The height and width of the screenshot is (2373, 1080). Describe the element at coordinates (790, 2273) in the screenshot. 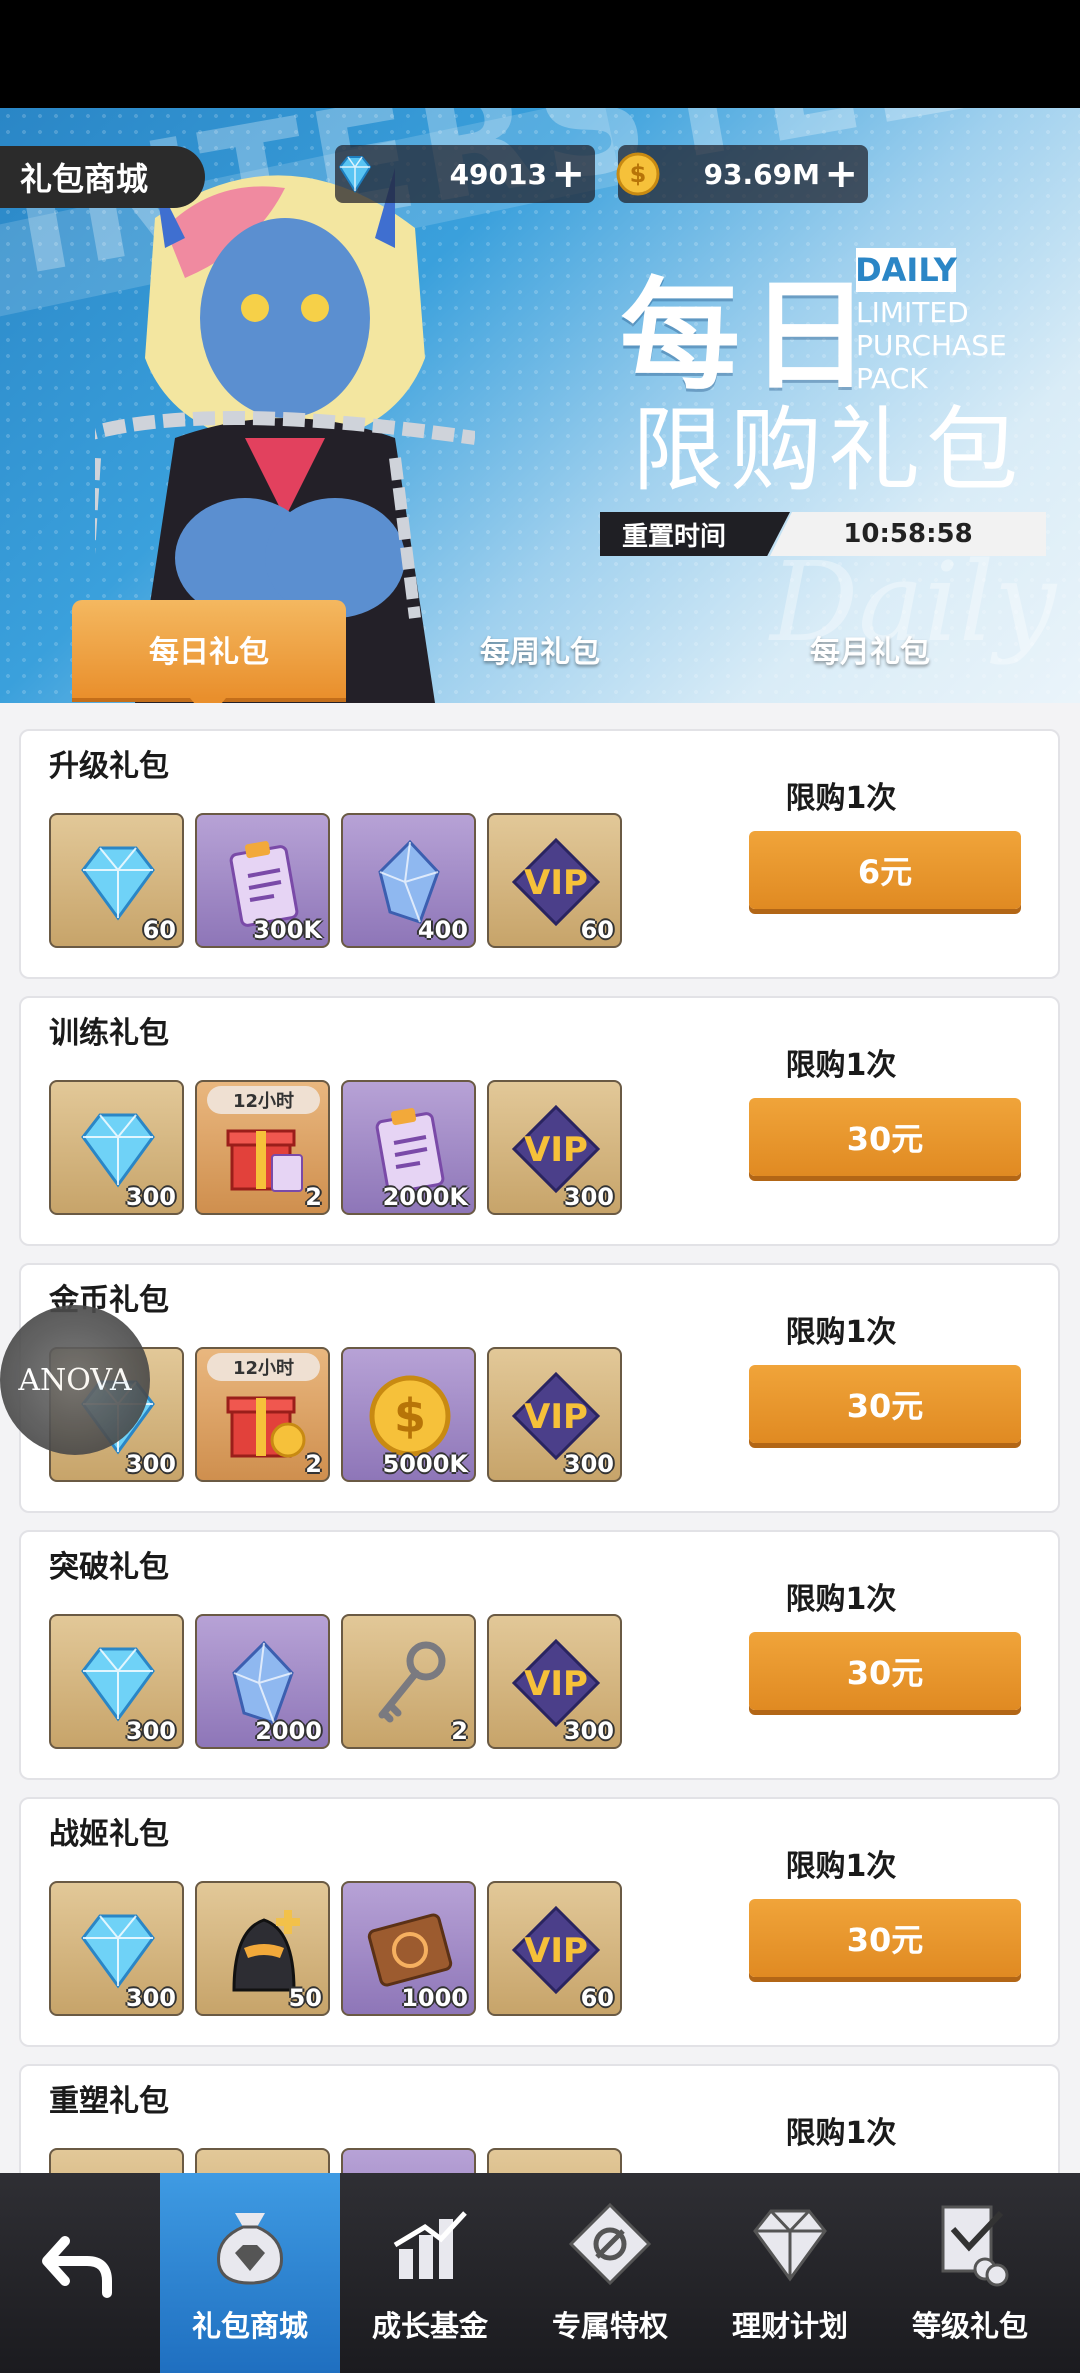

I see `nav-financial-plan: 理财计划` at that location.